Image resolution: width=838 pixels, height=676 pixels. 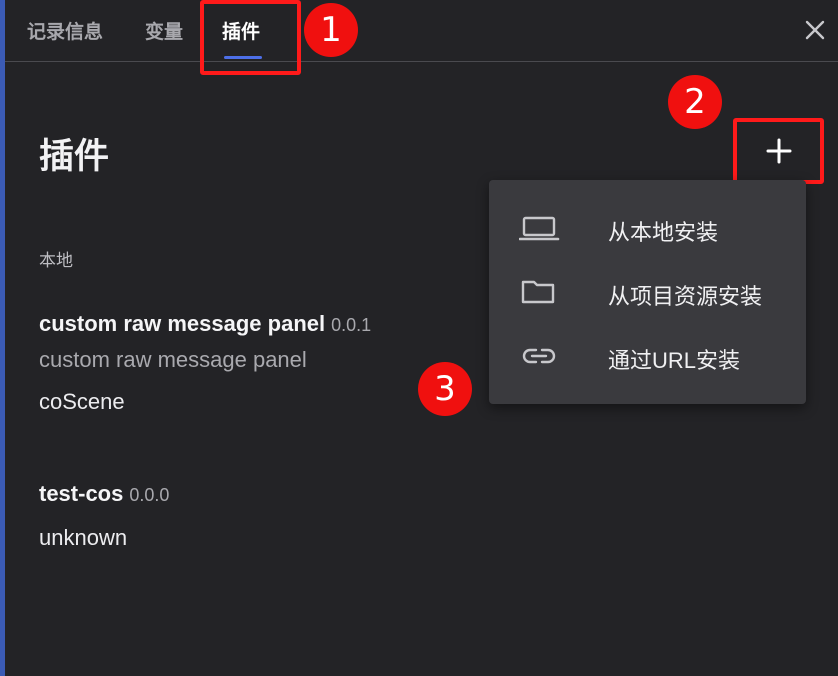 I want to click on plugin-version: 0.0.1, so click(x=351, y=325).